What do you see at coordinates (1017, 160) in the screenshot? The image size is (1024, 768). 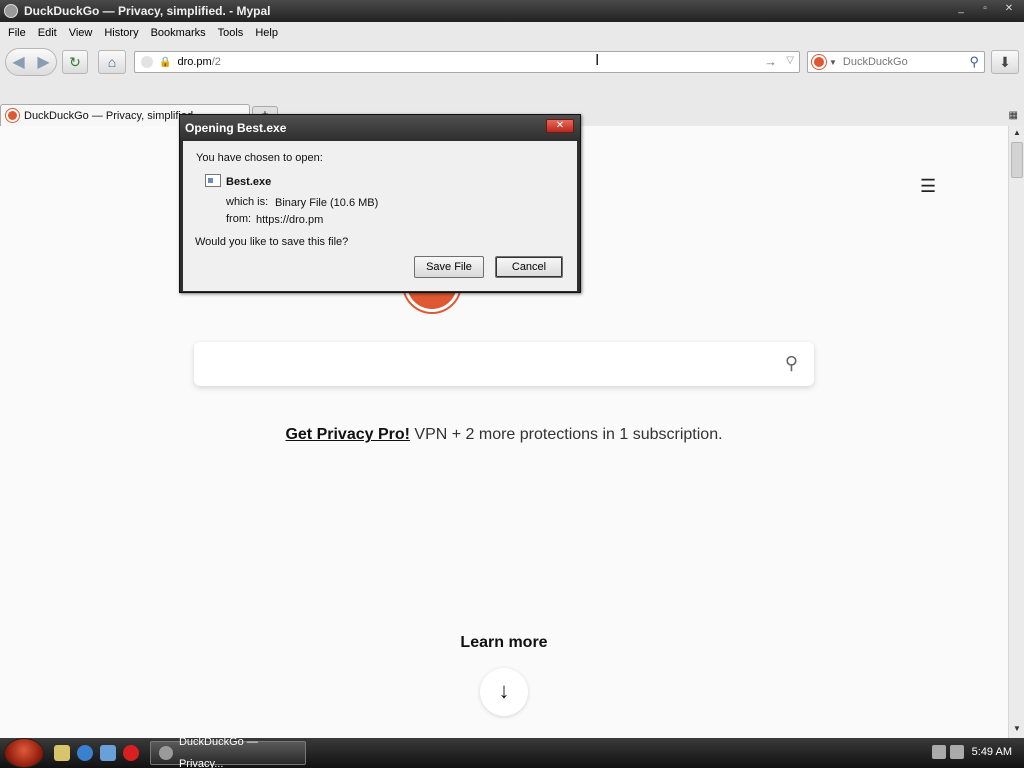 I see `scrollbar-thumb` at bounding box center [1017, 160].